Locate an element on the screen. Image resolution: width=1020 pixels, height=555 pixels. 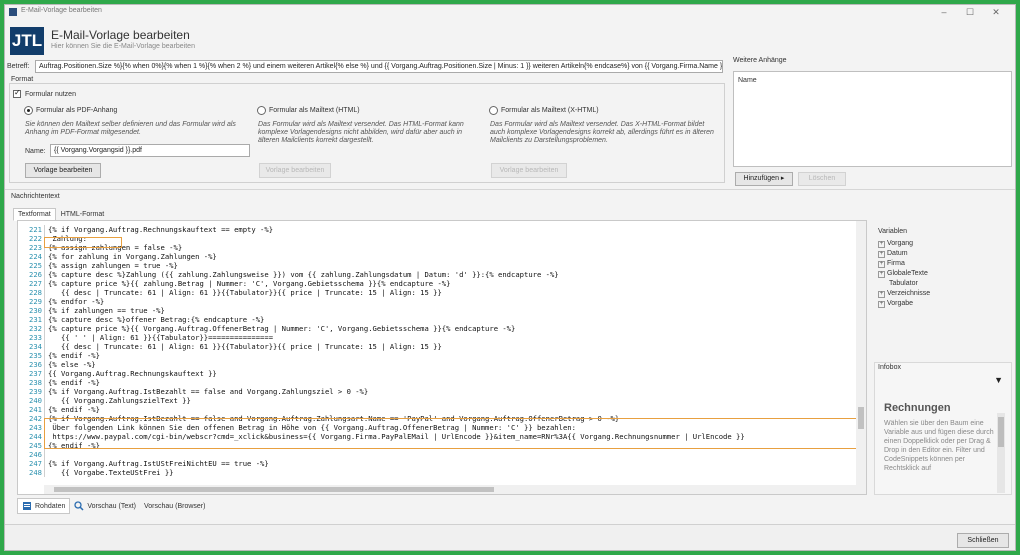
code-line: 240 {{ Vorgang.ZahlungszielText }} is located at coordinates (442, 400).